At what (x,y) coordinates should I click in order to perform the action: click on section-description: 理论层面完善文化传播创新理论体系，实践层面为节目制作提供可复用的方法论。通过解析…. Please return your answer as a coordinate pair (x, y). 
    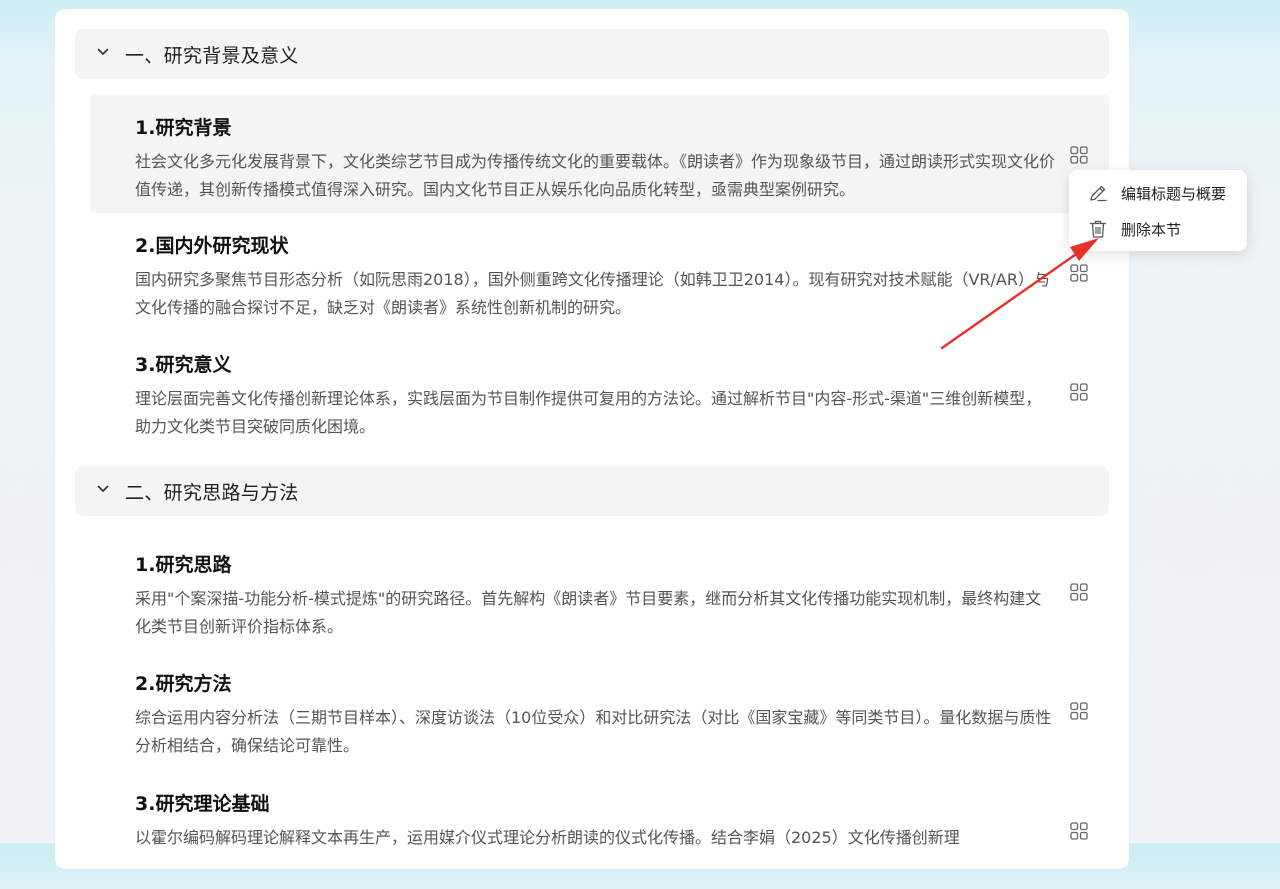
    Looking at the image, I should click on (588, 412).